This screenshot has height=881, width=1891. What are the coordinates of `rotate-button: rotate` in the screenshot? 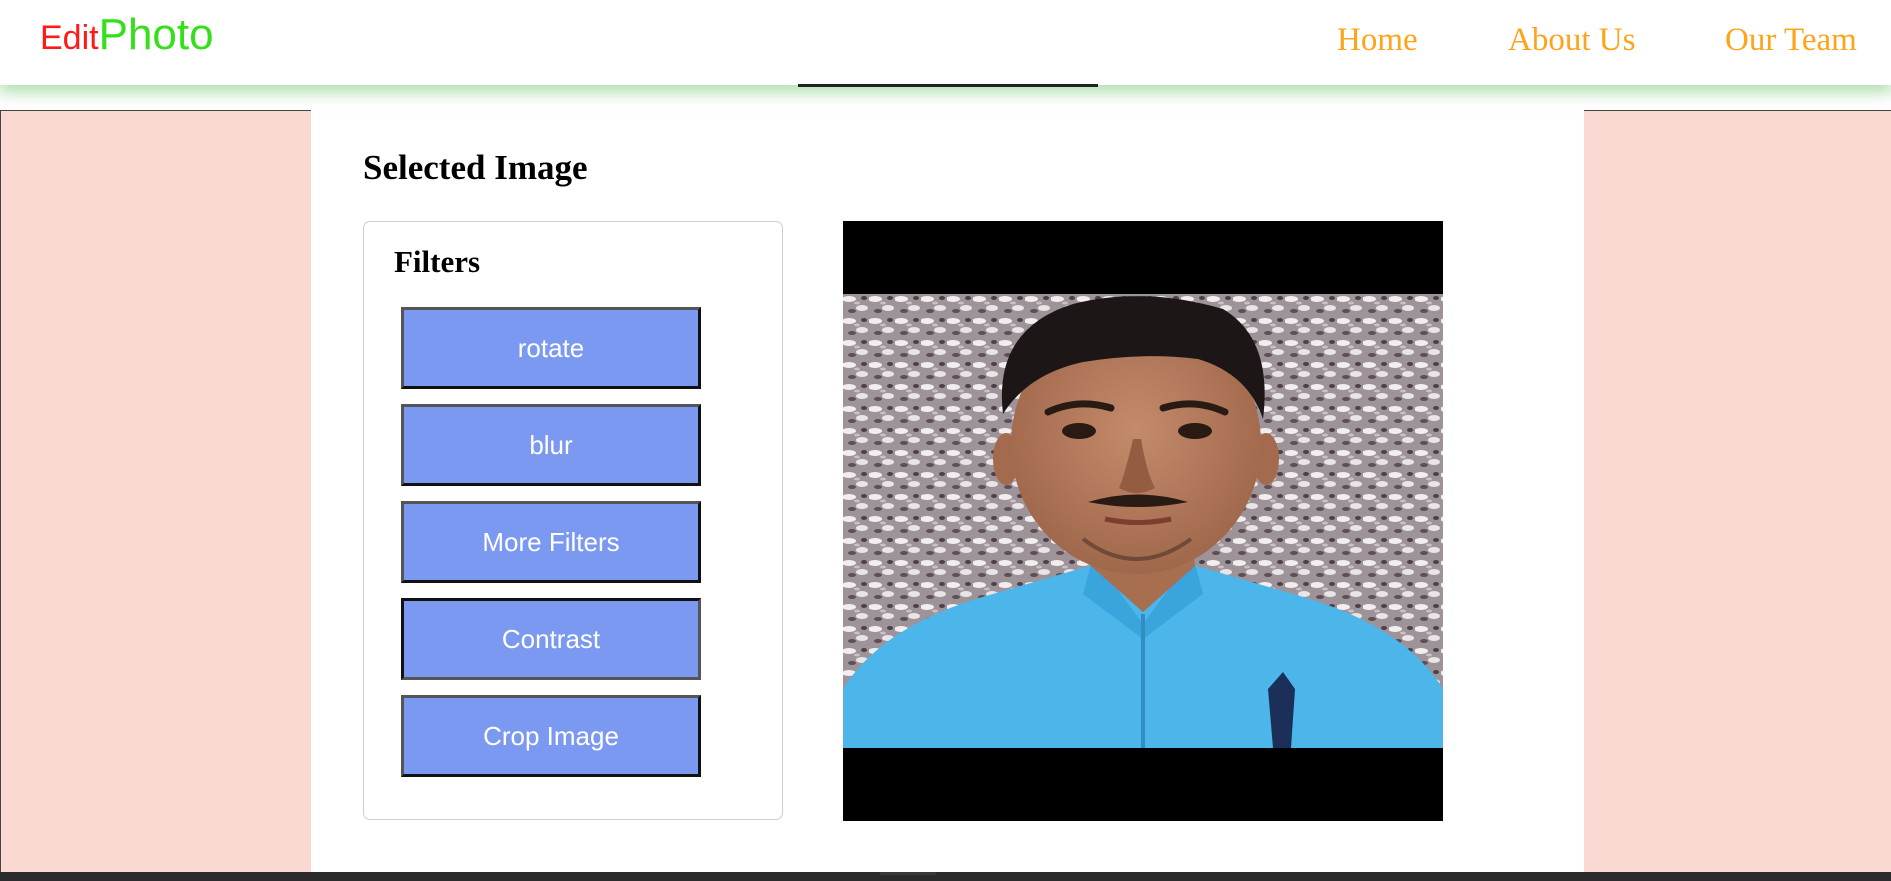 It's located at (551, 348).